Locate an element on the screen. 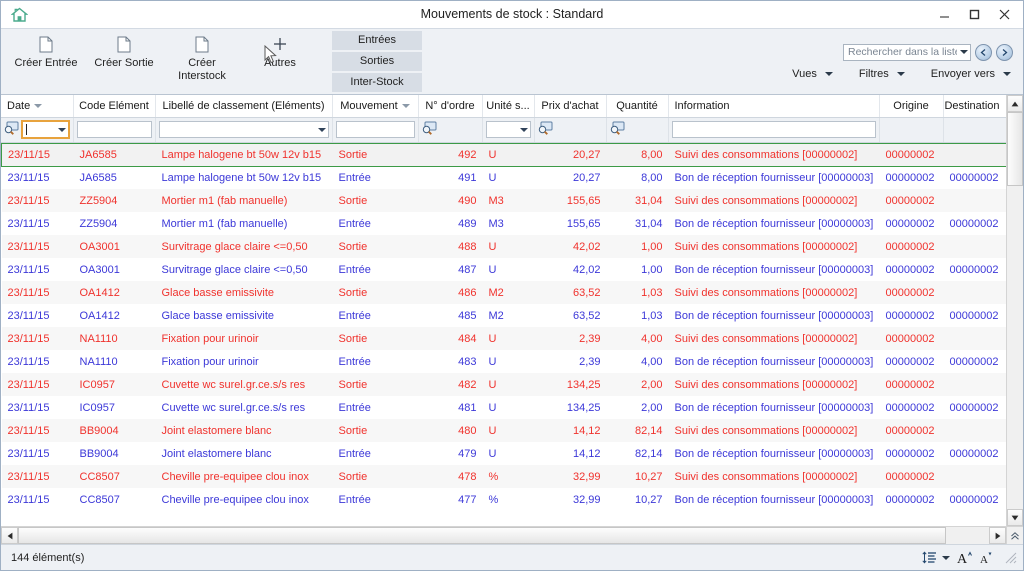 Image resolution: width=1024 pixels, height=571 pixels. list-sort-icon is located at coordinates (936, 557).